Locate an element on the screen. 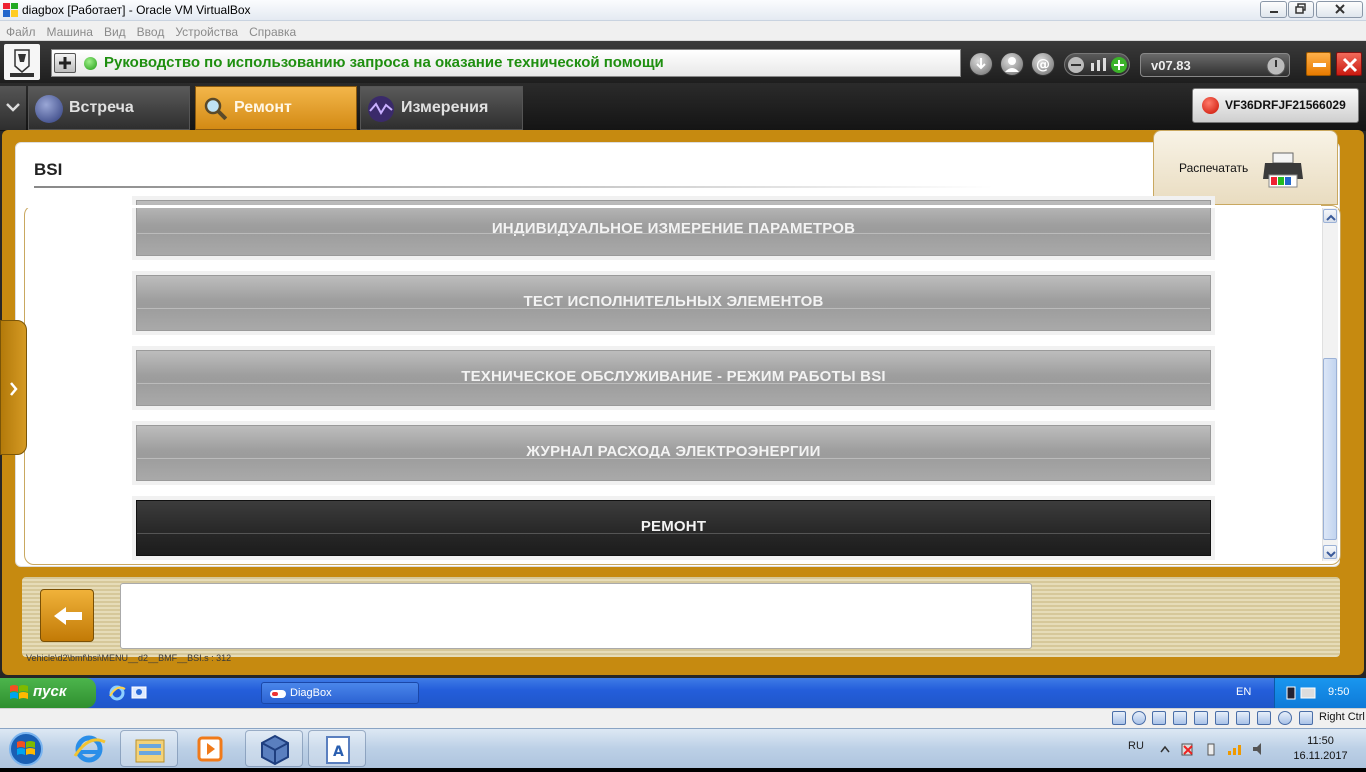  menu-item-repair: РЕМОНТ is located at coordinates (673, 528).